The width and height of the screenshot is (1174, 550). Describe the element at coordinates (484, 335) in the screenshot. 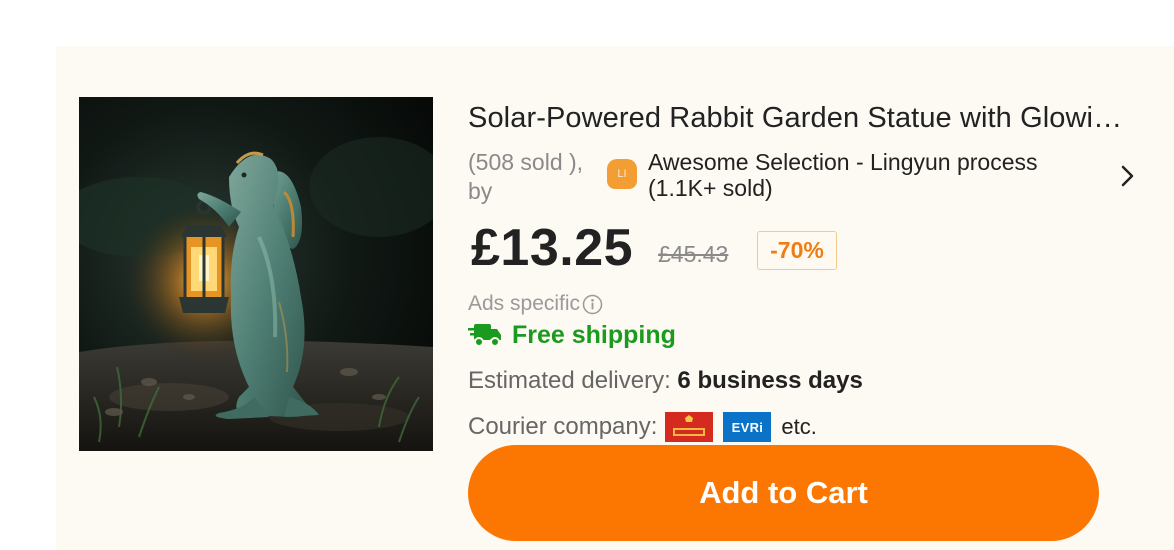

I see `truck-icon` at that location.